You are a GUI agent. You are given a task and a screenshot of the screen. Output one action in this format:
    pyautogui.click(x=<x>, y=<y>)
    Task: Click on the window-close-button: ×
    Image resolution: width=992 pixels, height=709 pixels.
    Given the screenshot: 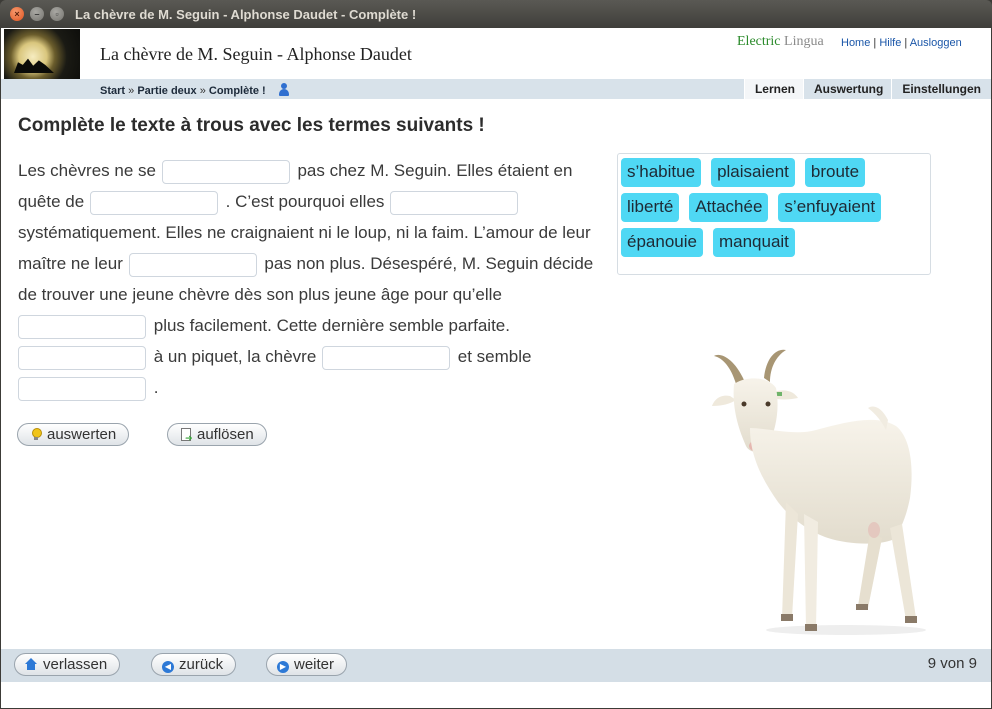 What is the action you would take?
    pyautogui.click(x=17, y=14)
    